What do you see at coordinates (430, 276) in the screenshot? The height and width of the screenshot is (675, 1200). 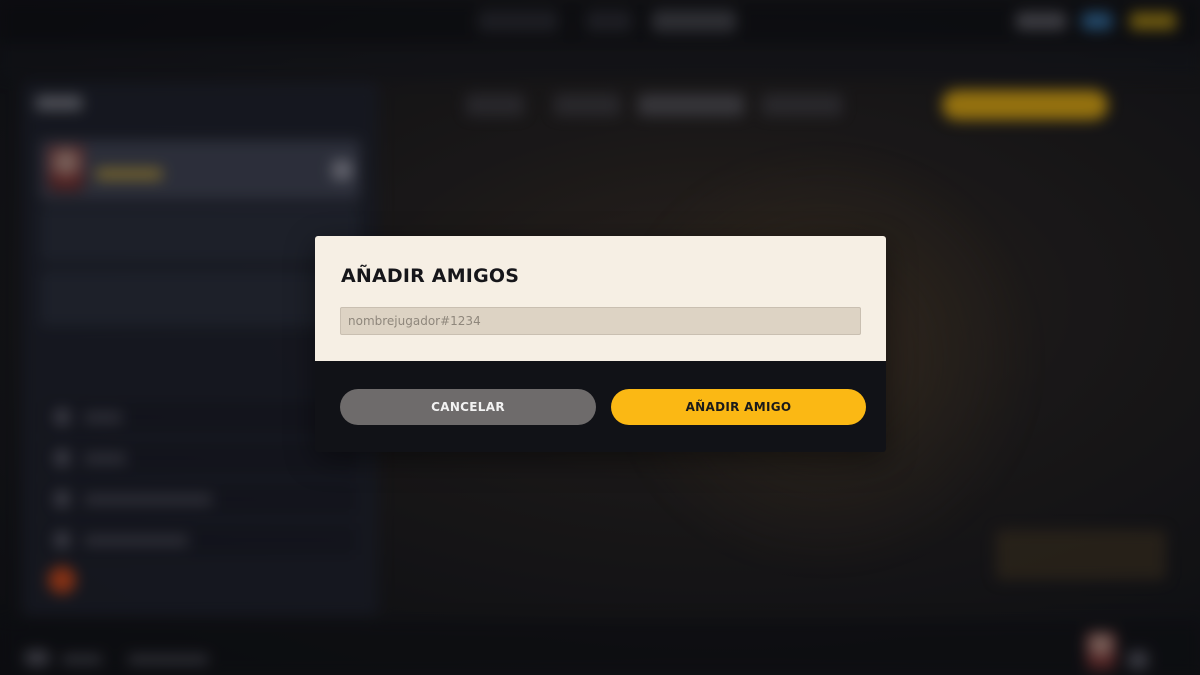 I see `dialog-title: AÑADIR AMIGOS` at bounding box center [430, 276].